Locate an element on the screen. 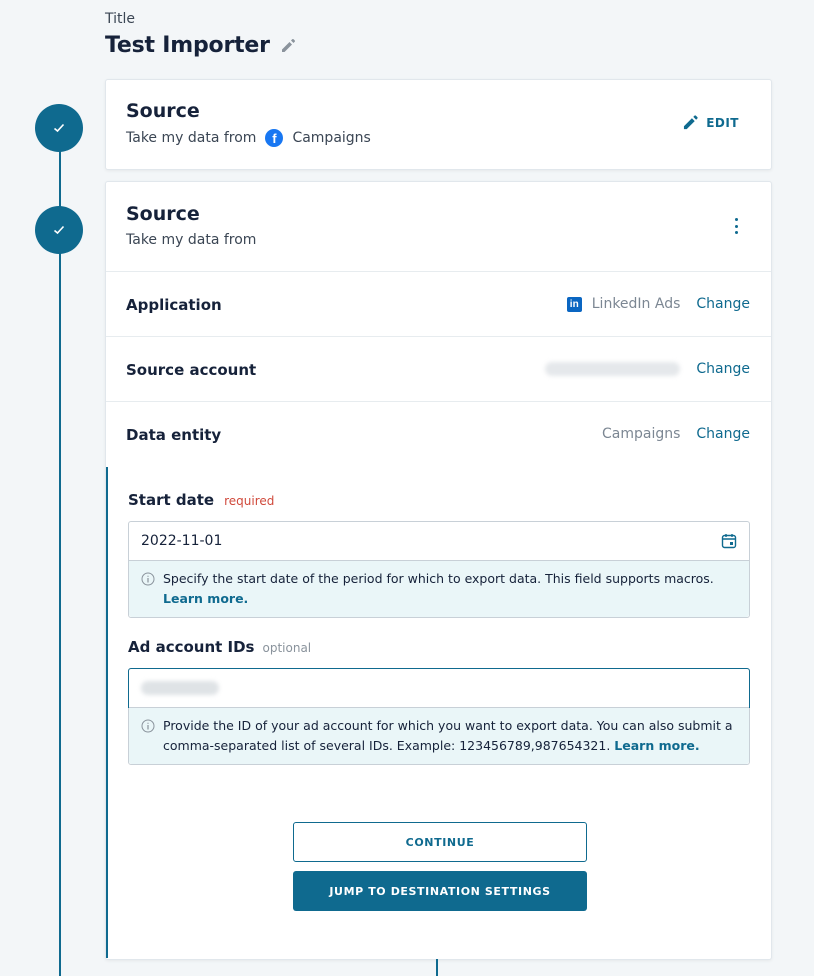  required-badge: required is located at coordinates (249, 501).